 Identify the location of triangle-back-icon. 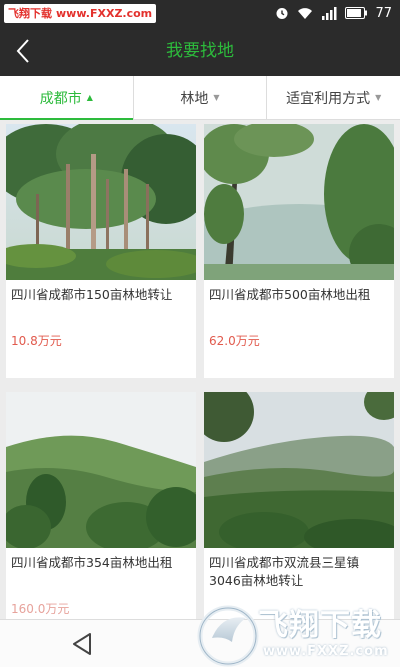
(83, 644).